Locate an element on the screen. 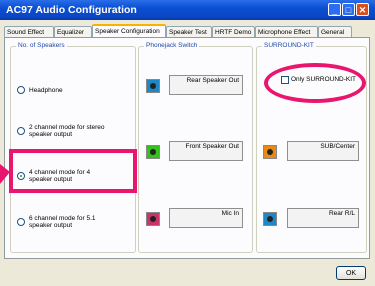 The image size is (375, 286). tab-microphone-effect: Microphone Effect is located at coordinates (286, 31).